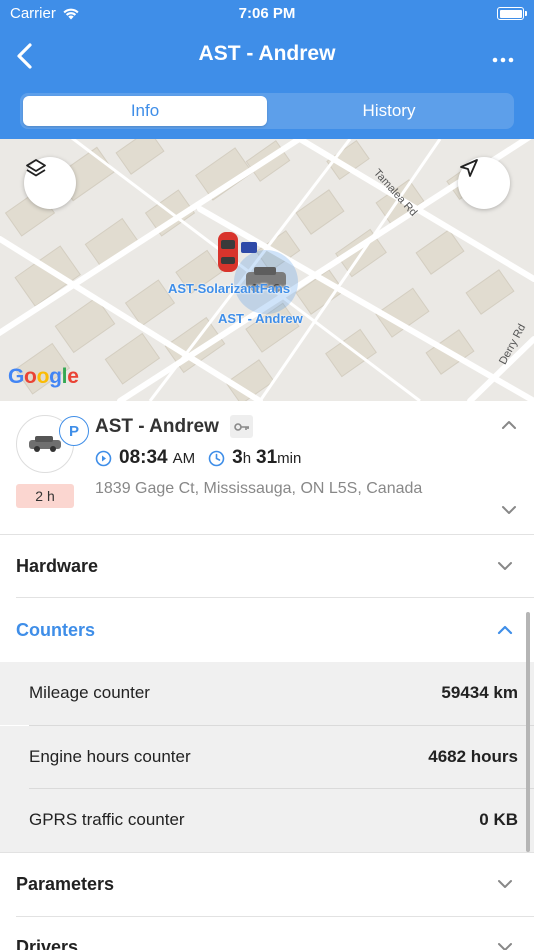 This screenshot has height=950, width=534. Describe the element at coordinates (45, 496) in the screenshot. I see `duration-badge: 2 h` at that location.